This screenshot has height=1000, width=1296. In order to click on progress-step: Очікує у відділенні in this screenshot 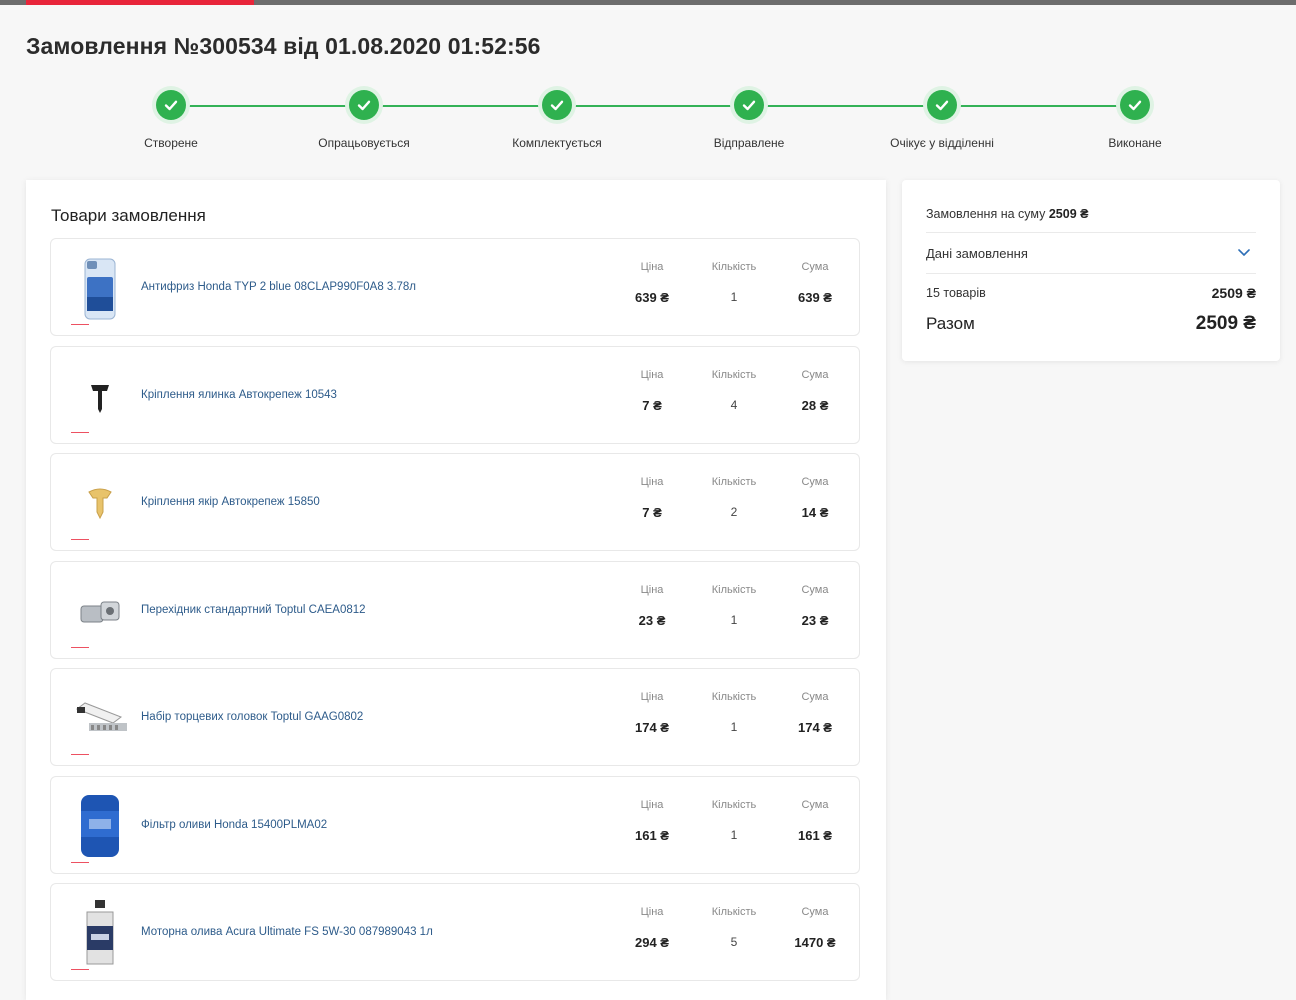, I will do `click(942, 118)`.